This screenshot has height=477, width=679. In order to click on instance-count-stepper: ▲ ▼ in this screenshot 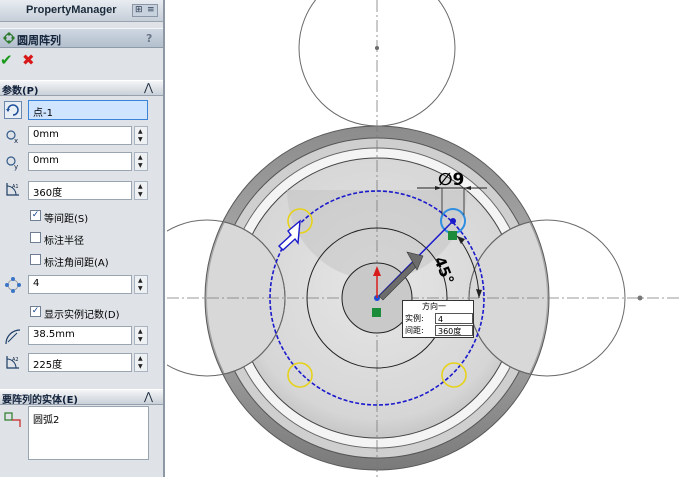, I will do `click(141, 284)`.